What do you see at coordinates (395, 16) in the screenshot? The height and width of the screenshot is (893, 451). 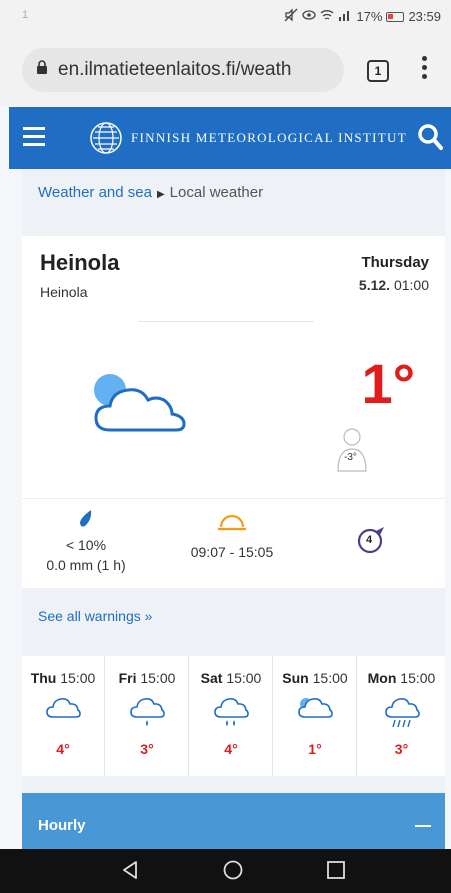 I see `battery-icon` at bounding box center [395, 16].